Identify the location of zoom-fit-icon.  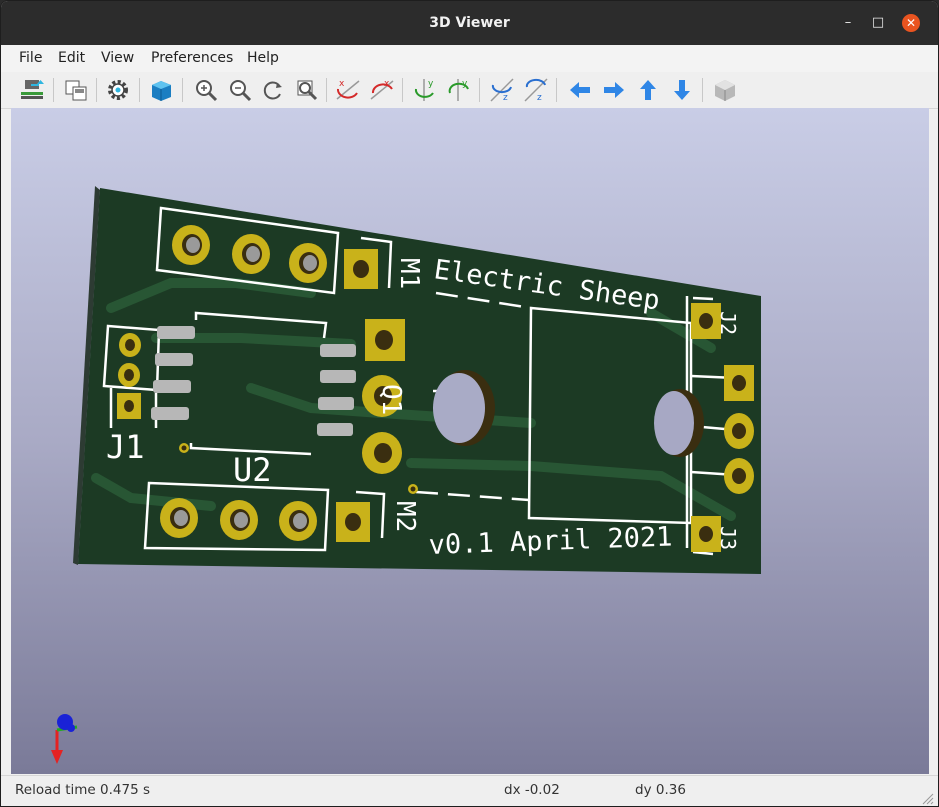
(307, 90).